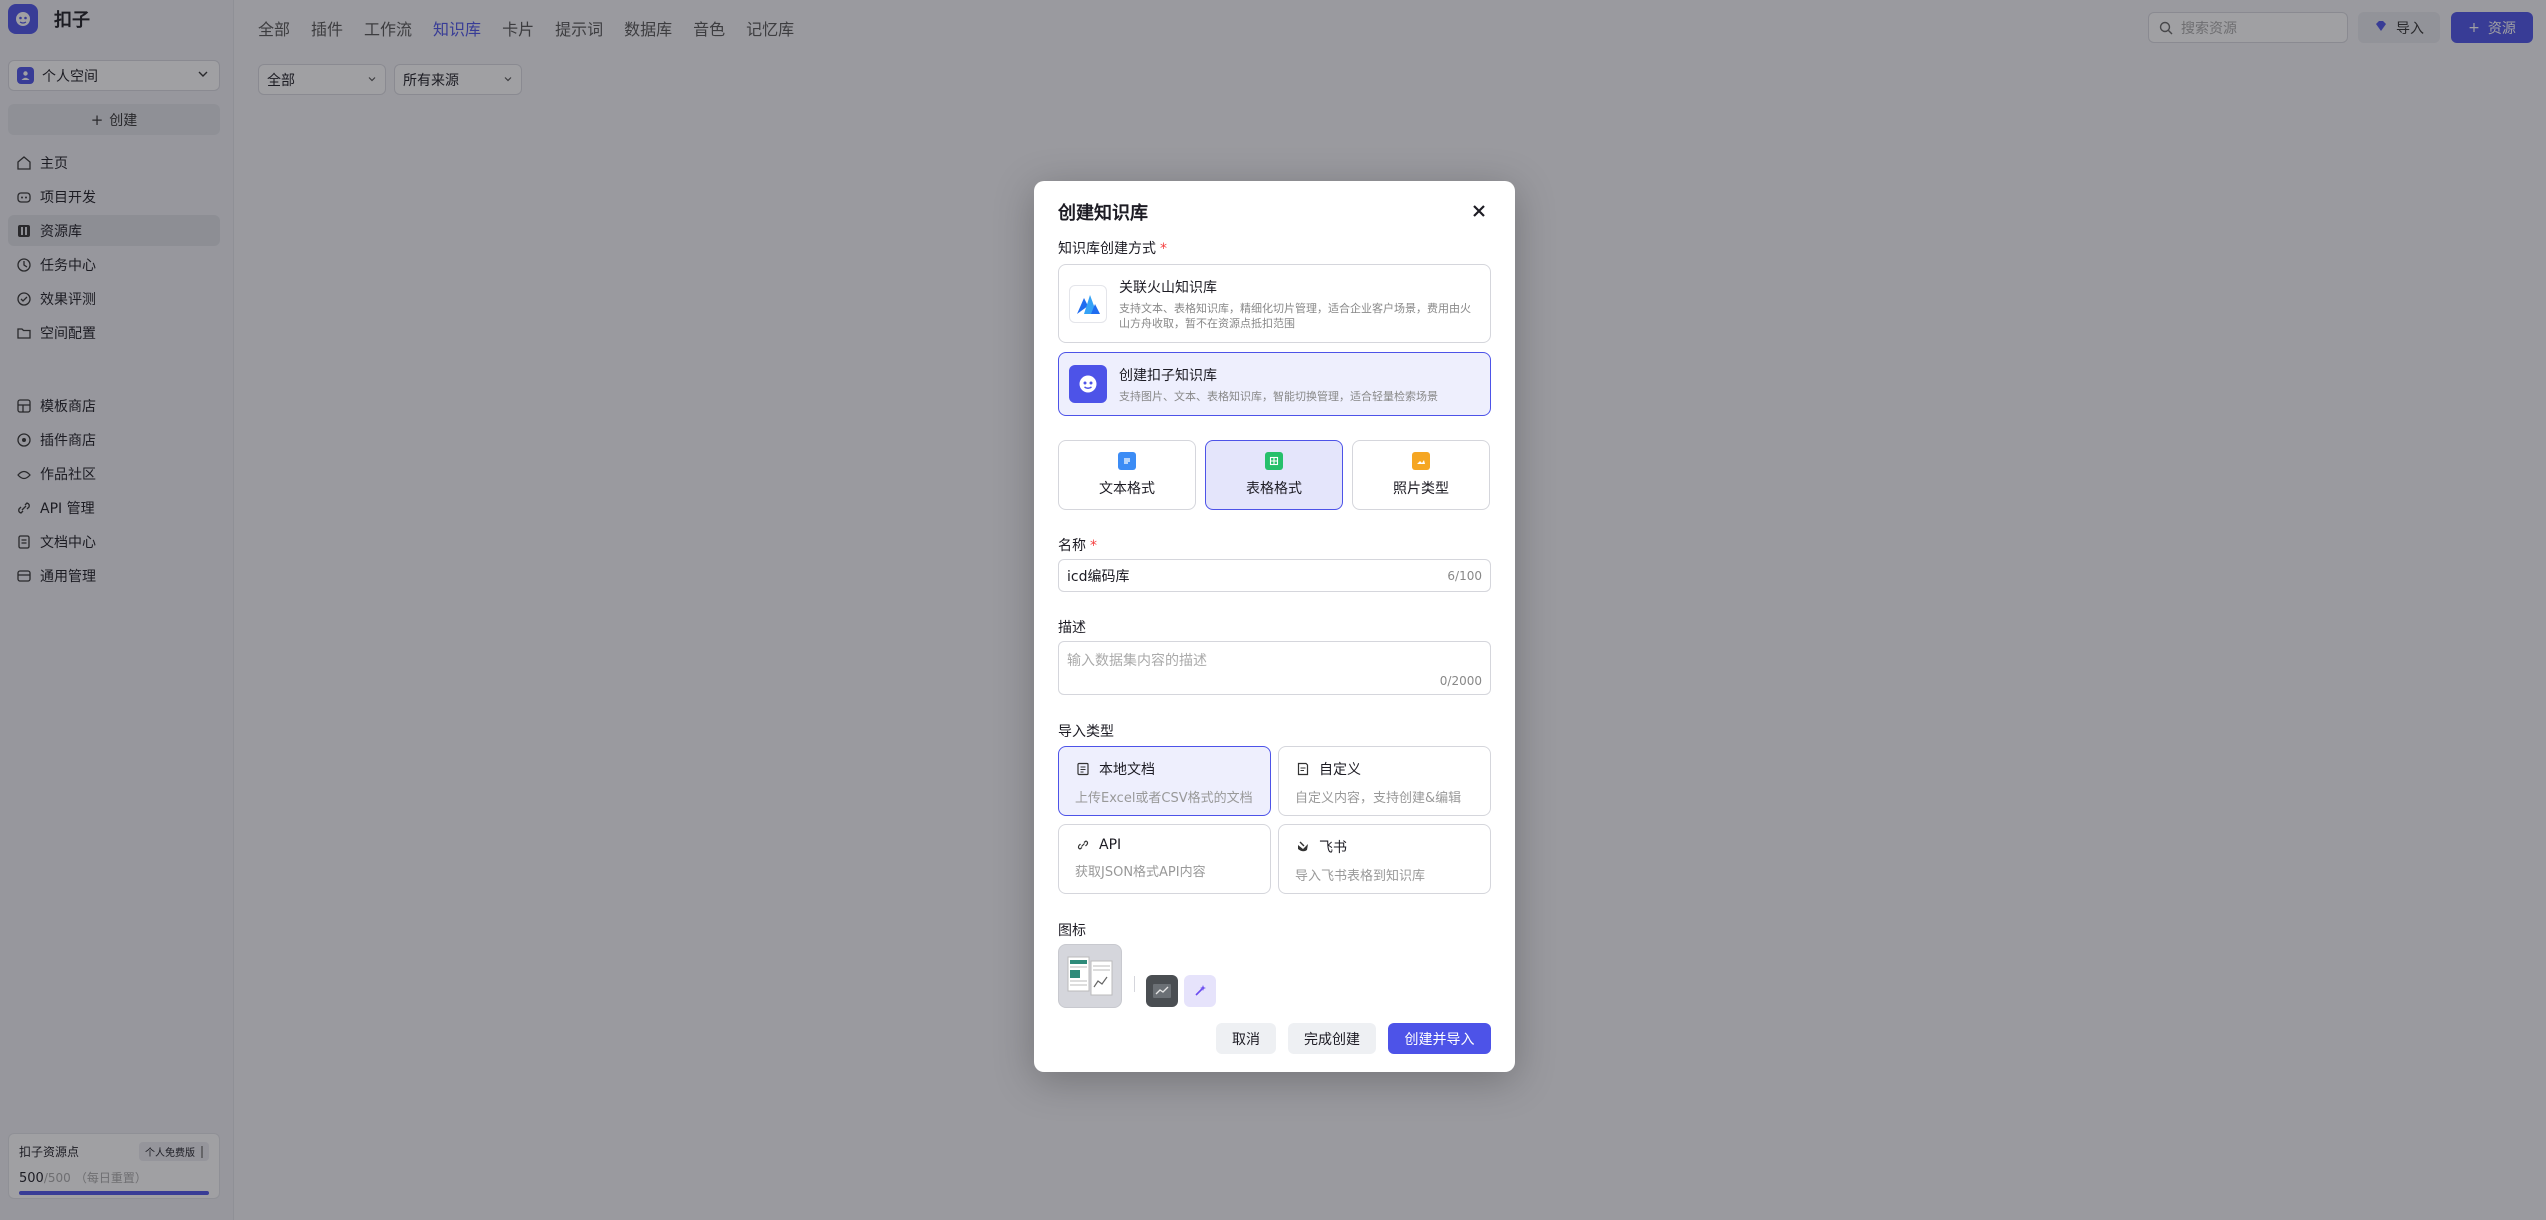  I want to click on coze-logo-icon, so click(1088, 384).